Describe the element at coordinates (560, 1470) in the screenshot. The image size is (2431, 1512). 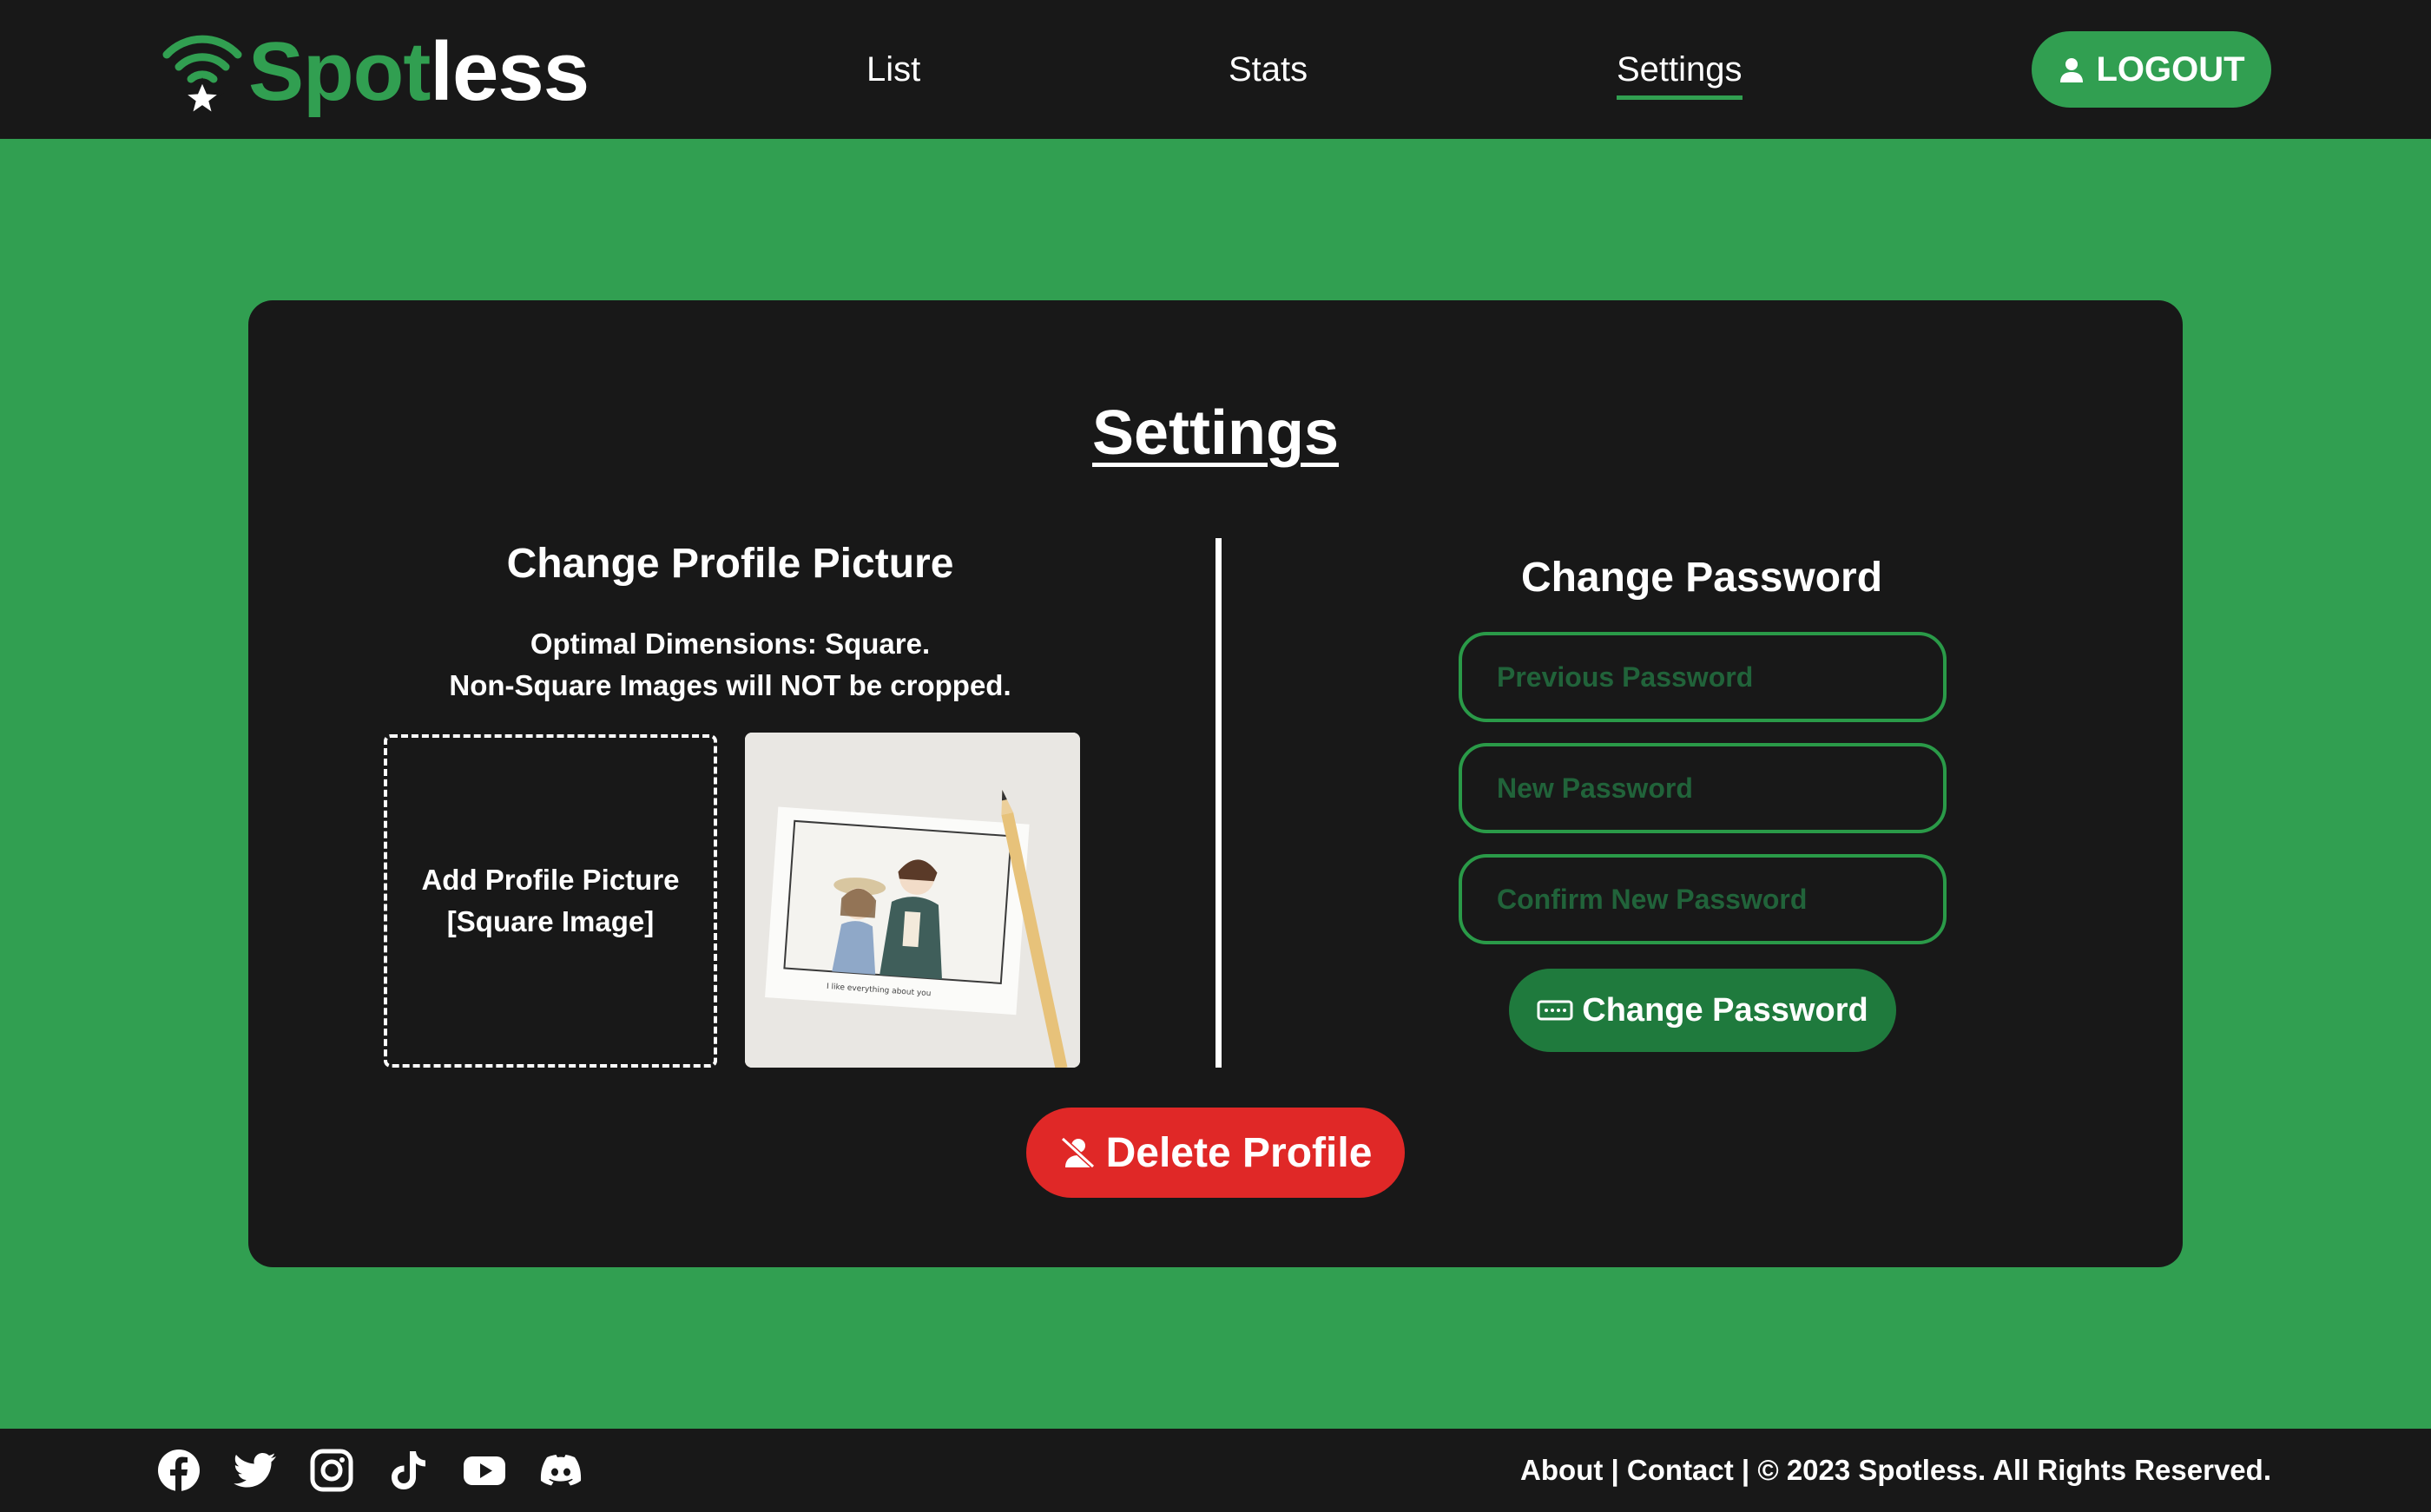
I see `discord-icon` at that location.